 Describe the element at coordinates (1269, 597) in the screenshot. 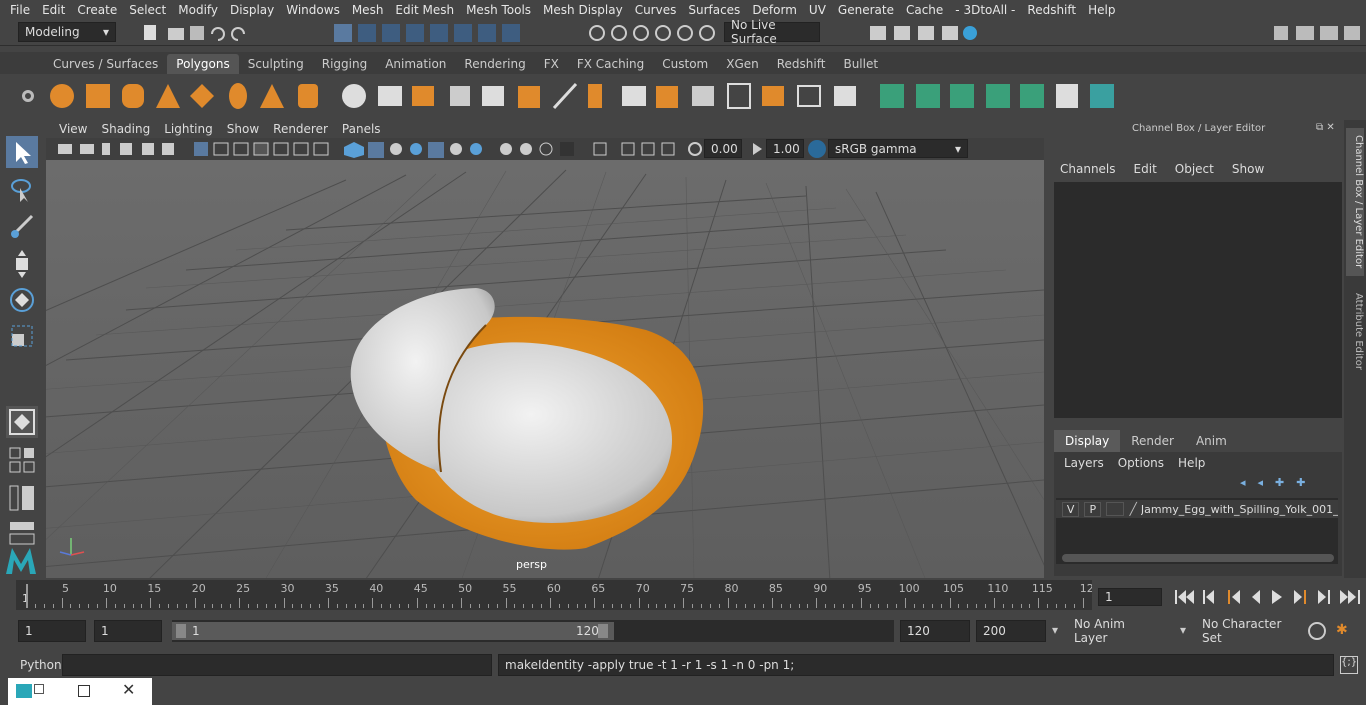

I see `playback-icons` at that location.